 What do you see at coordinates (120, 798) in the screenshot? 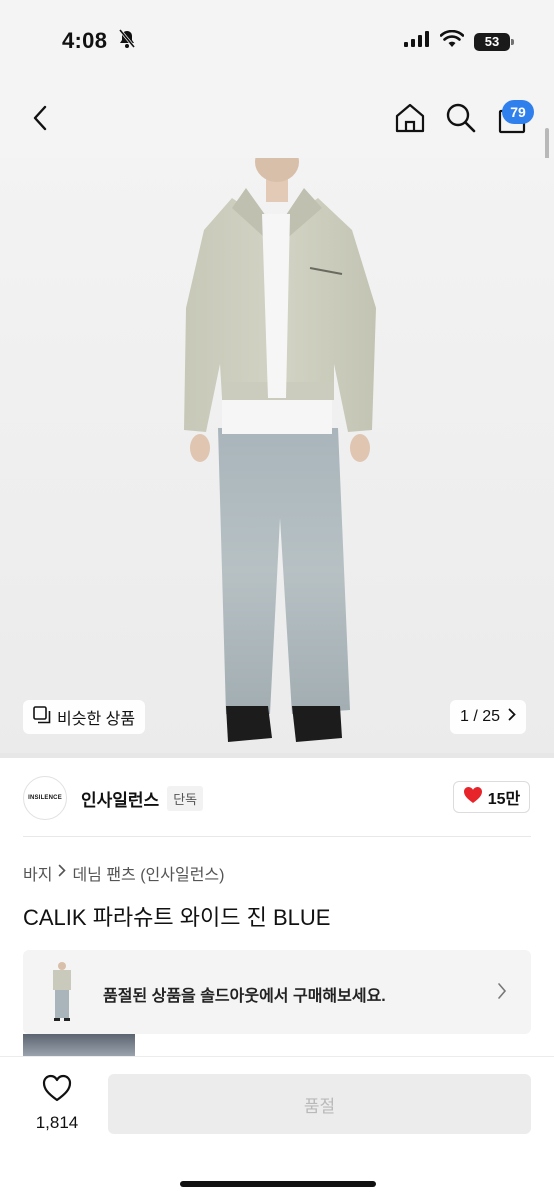
I see `brand-name: 인사일런스` at bounding box center [120, 798].